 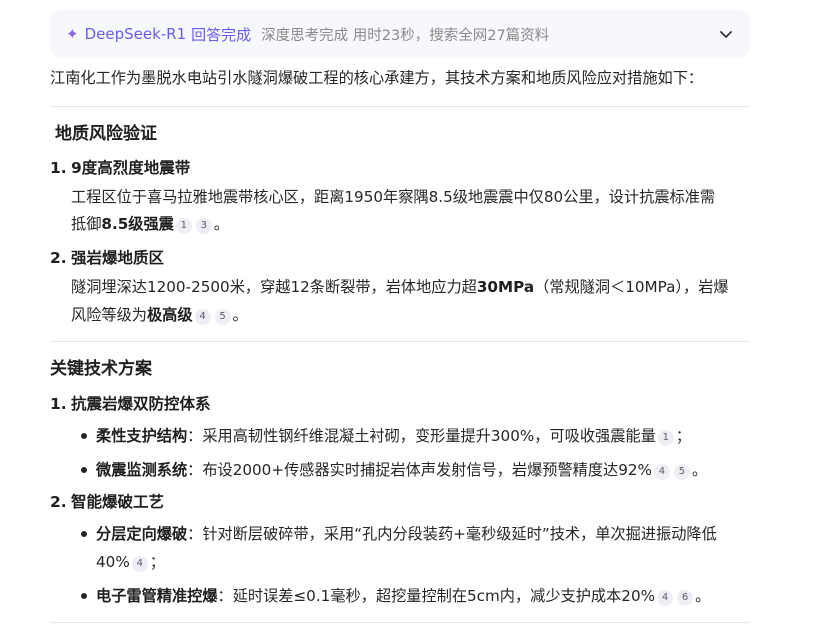 What do you see at coordinates (169, 315) in the screenshot?
I see `bold-text: 极高级` at bounding box center [169, 315].